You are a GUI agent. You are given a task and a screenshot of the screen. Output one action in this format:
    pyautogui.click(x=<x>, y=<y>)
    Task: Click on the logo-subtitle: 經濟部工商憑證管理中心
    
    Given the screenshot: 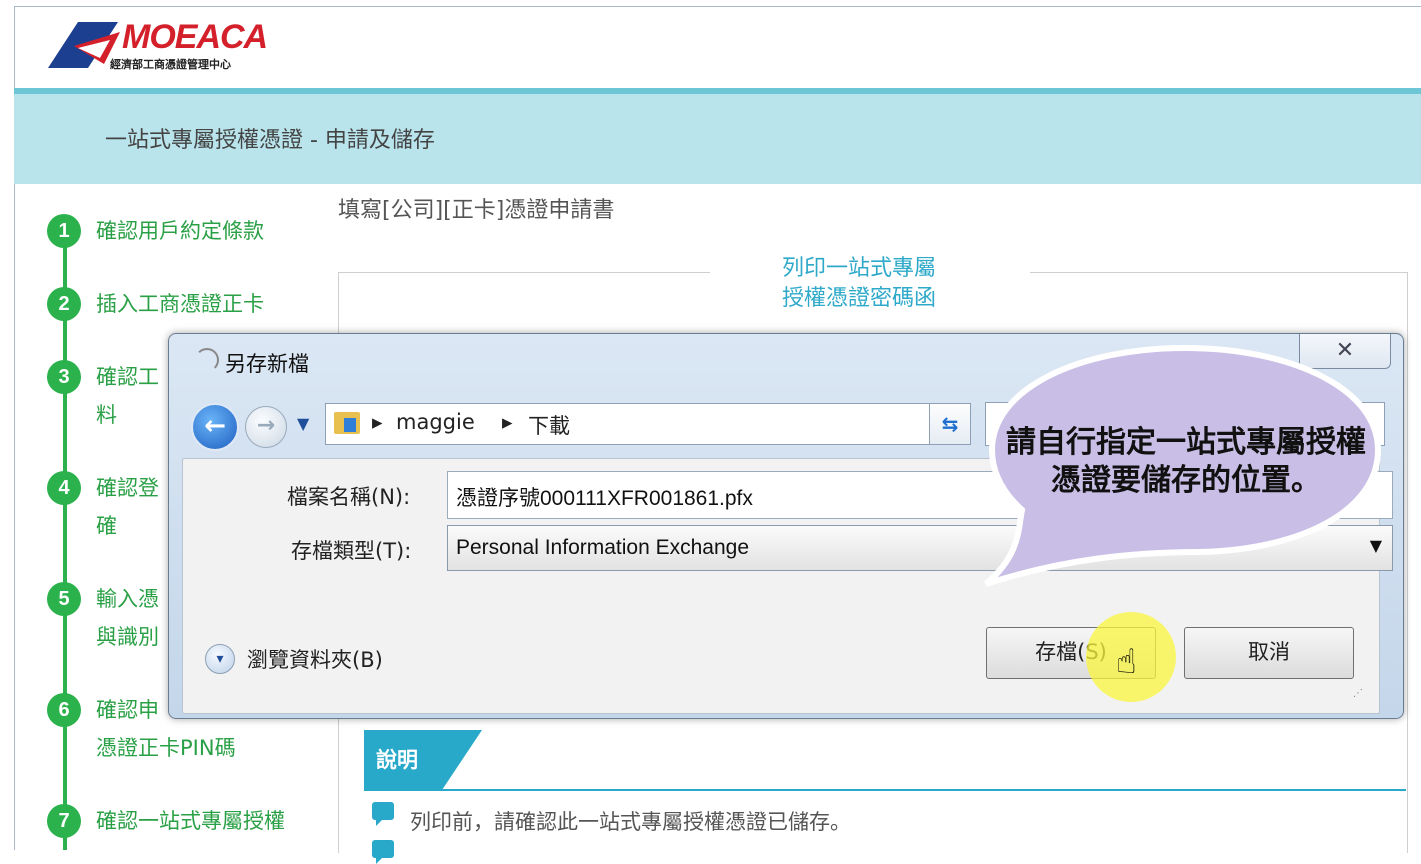 What is the action you would take?
    pyautogui.click(x=170, y=64)
    